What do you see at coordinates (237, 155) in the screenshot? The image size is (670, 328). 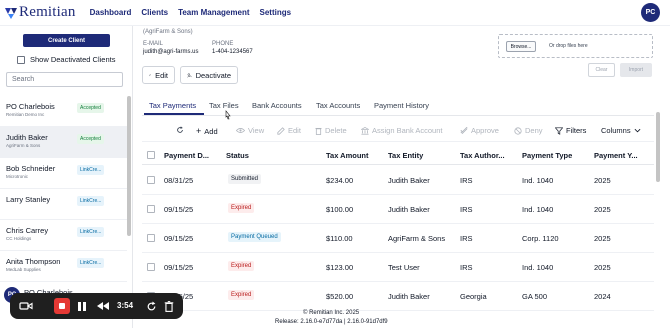 I see `column-header-status: Status` at bounding box center [237, 155].